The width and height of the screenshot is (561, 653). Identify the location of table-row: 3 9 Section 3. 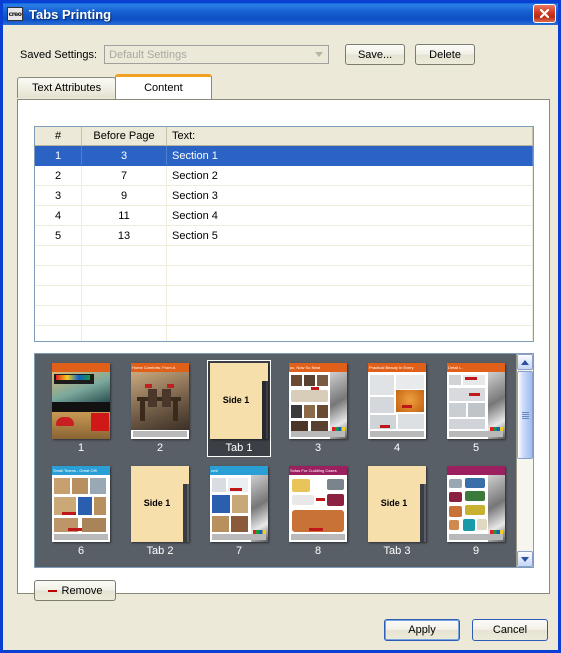
(284, 195).